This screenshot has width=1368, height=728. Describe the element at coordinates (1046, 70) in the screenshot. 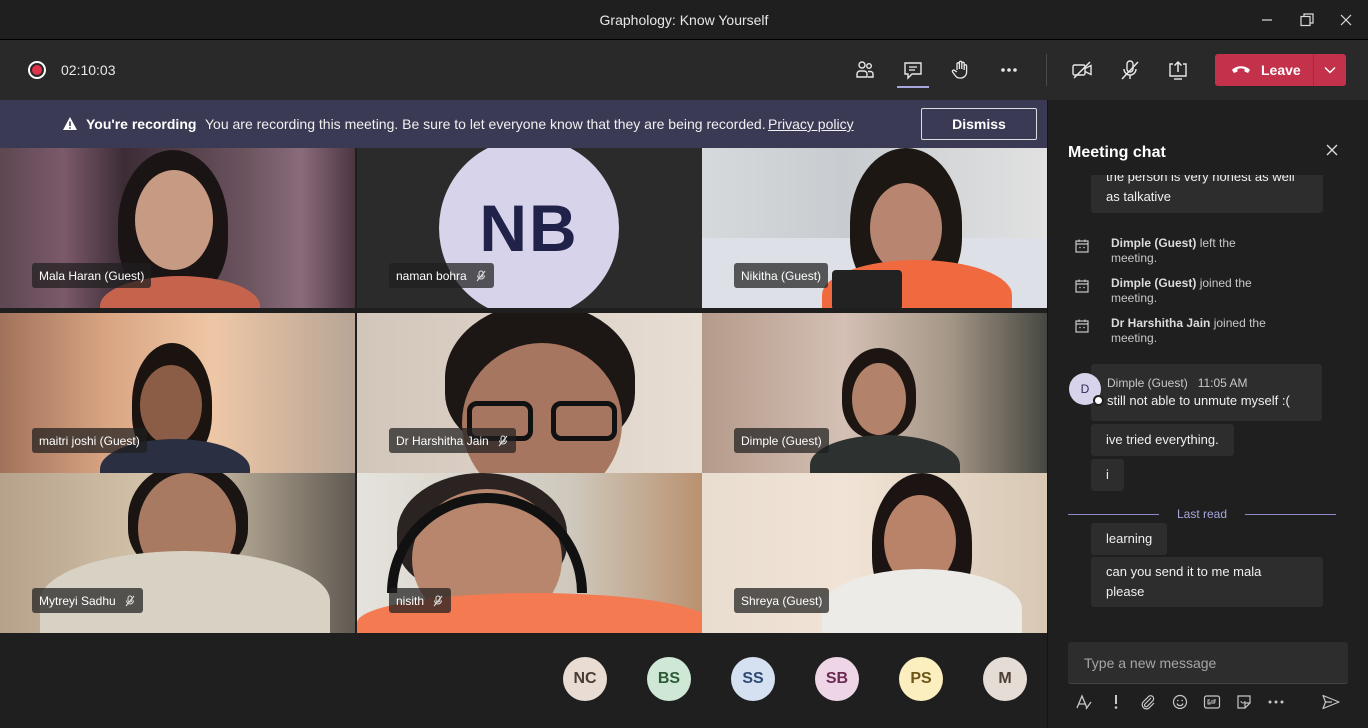

I see `divider` at that location.